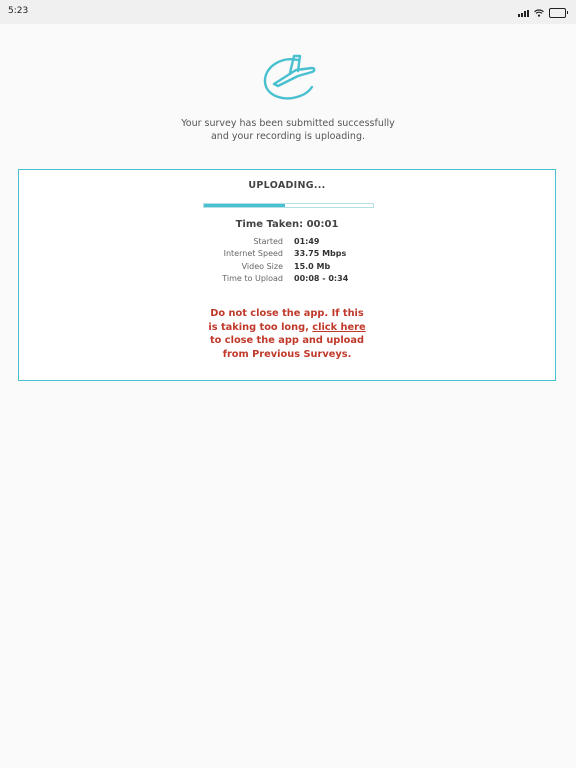  Describe the element at coordinates (307, 241) in the screenshot. I see `stat-value: 01:49` at that location.